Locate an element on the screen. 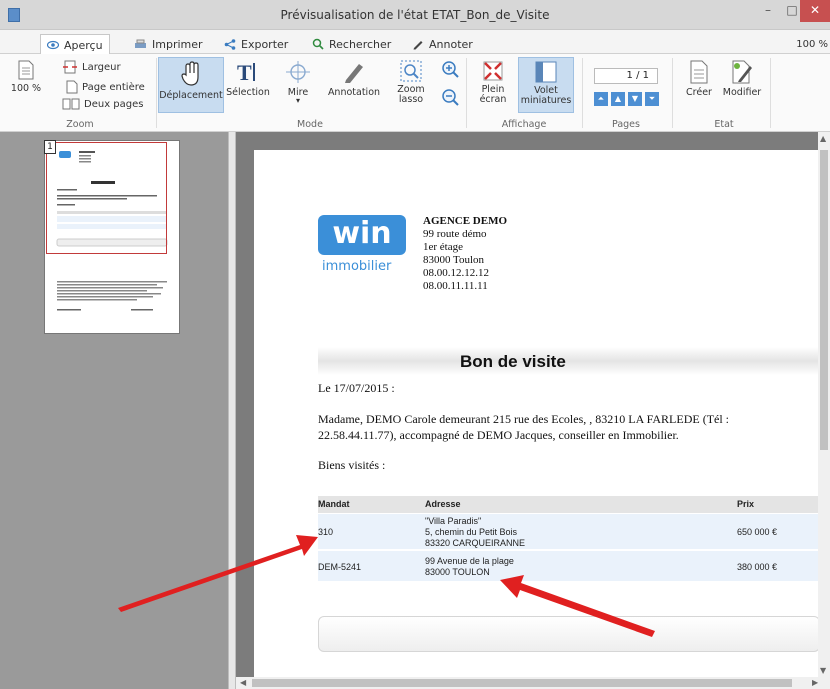 The height and width of the screenshot is (689, 830). zoom-lasso-button: Zoom lasso is located at coordinates (411, 82).